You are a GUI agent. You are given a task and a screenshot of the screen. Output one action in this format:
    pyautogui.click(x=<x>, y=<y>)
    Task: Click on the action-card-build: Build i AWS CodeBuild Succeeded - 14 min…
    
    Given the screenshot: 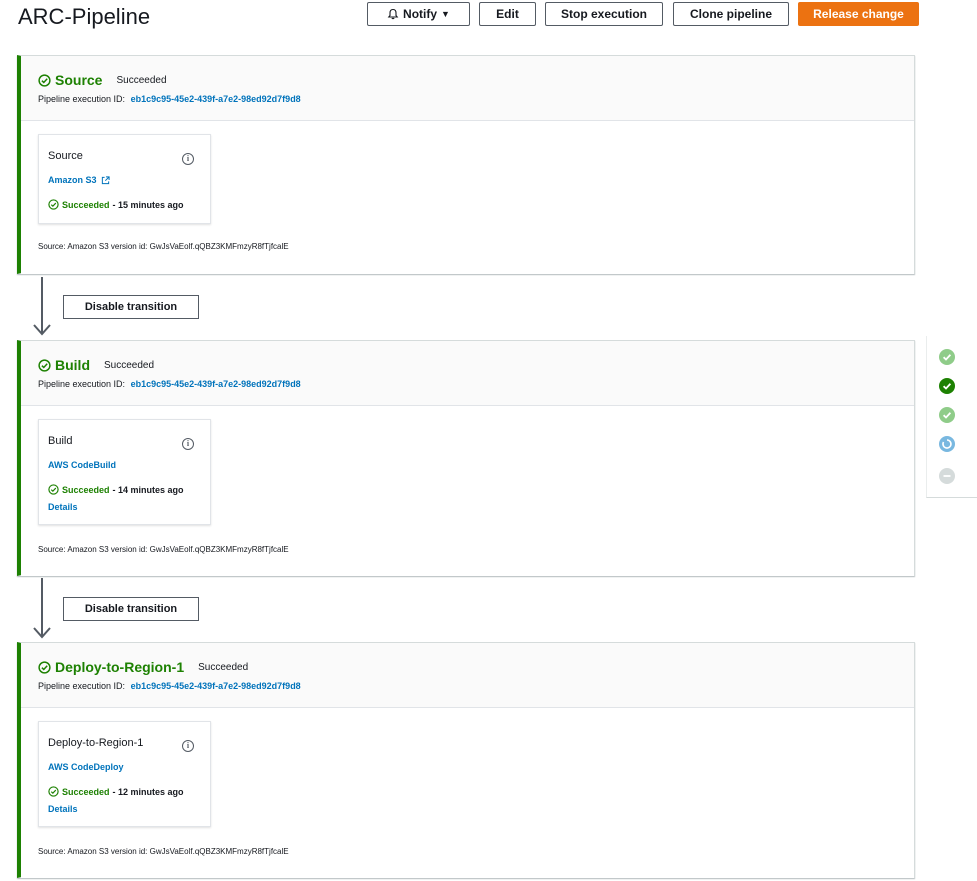 What is the action you would take?
    pyautogui.click(x=124, y=472)
    